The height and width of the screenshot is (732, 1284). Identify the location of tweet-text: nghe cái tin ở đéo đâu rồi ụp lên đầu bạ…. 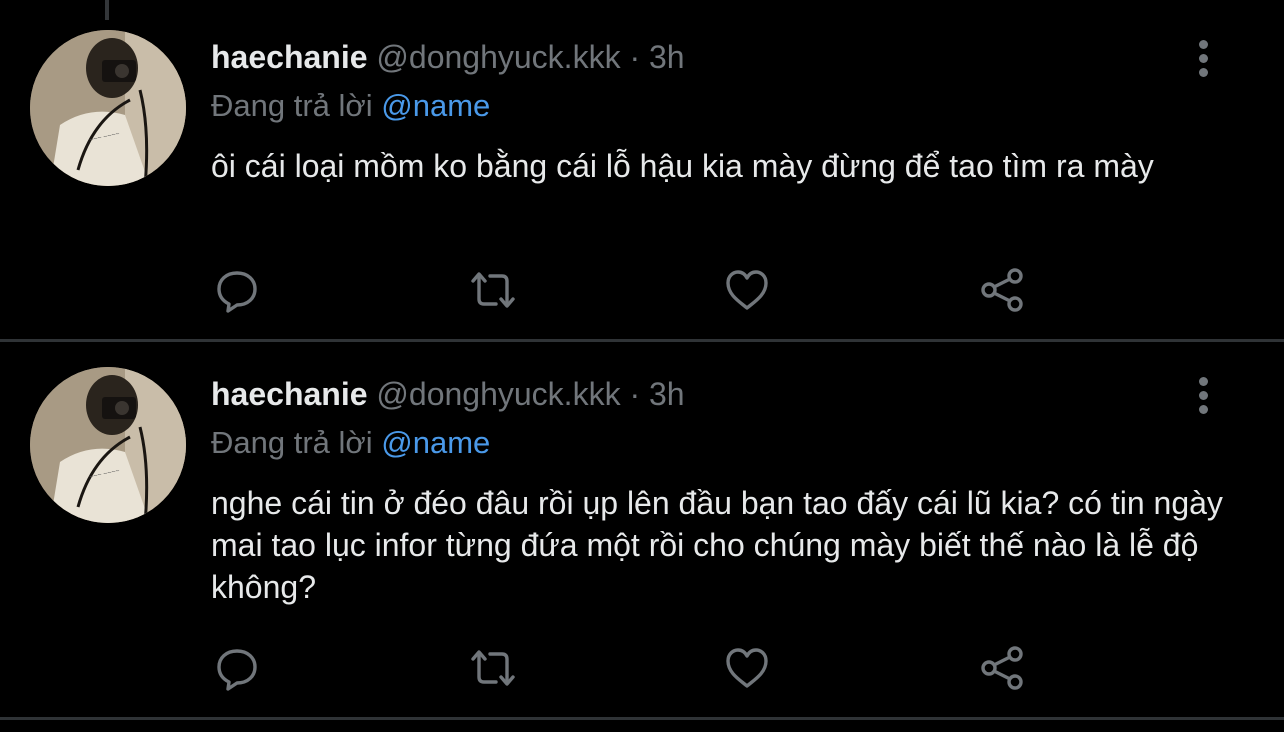
(717, 545).